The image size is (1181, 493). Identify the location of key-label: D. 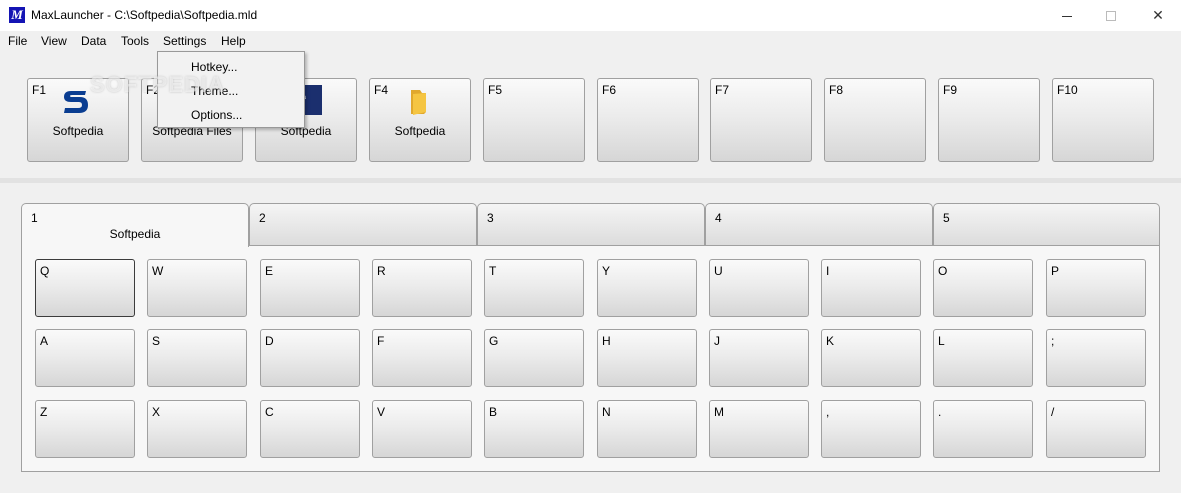
(269, 341).